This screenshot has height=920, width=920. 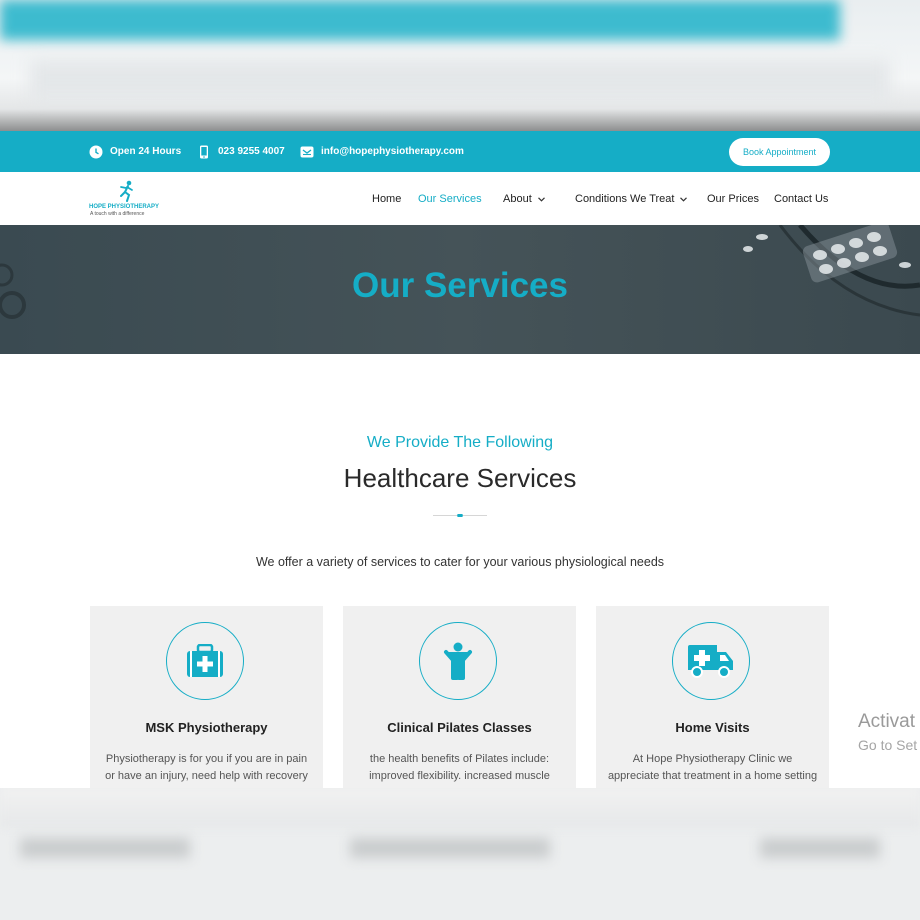 What do you see at coordinates (117, 214) in the screenshot?
I see `logo-tagline: A touch with a difference` at bounding box center [117, 214].